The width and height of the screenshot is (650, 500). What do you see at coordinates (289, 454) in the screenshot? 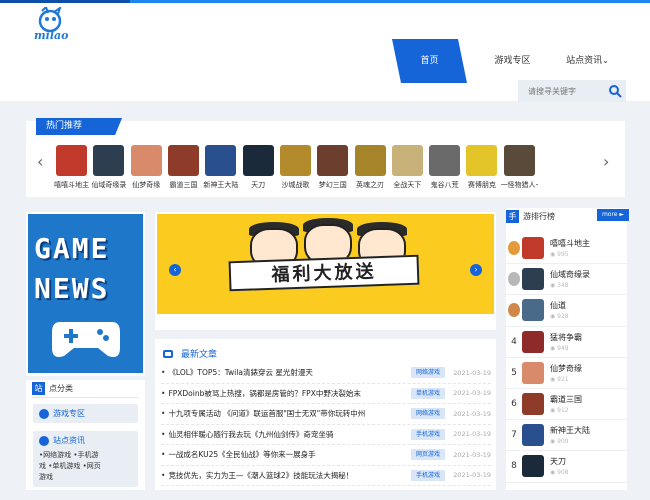
I see `news-title: 一战成名KU25《全民仙战》等你来一展身手` at bounding box center [289, 454].